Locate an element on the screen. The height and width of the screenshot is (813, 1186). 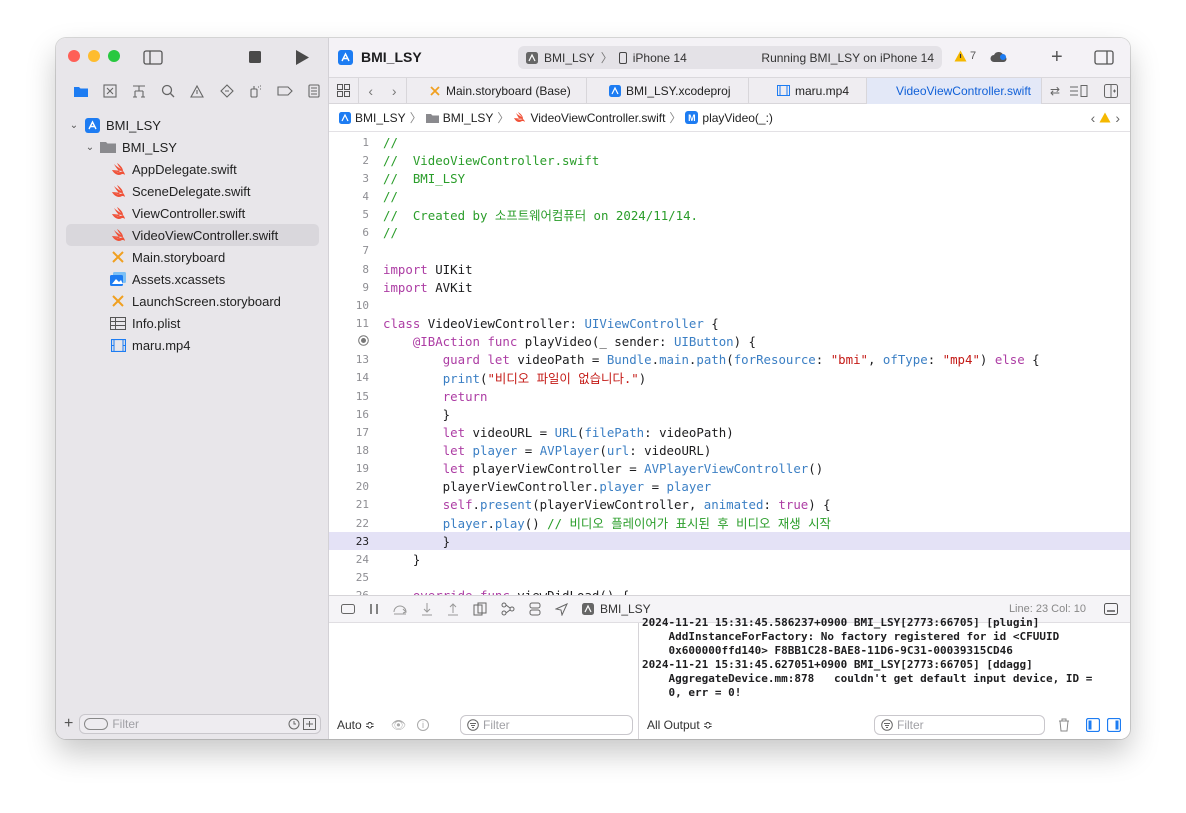
navigator-filter-input: Filter is located at coordinates (200, 724).